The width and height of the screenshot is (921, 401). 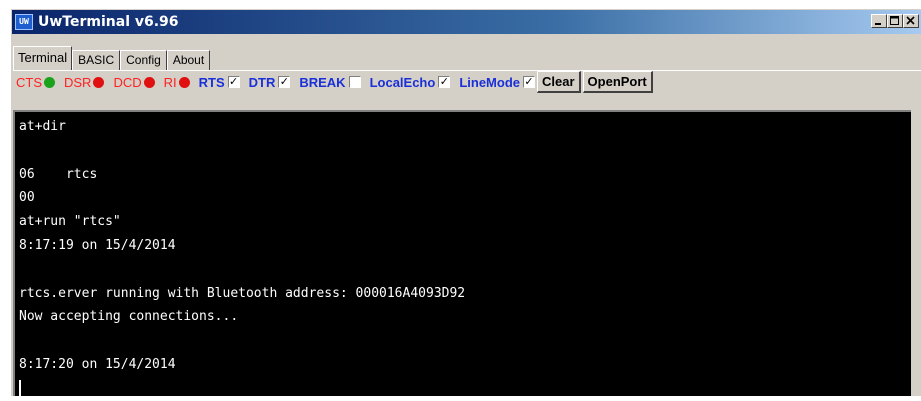 What do you see at coordinates (70, 222) in the screenshot?
I see `terminal-line: at+run "rtcs"` at bounding box center [70, 222].